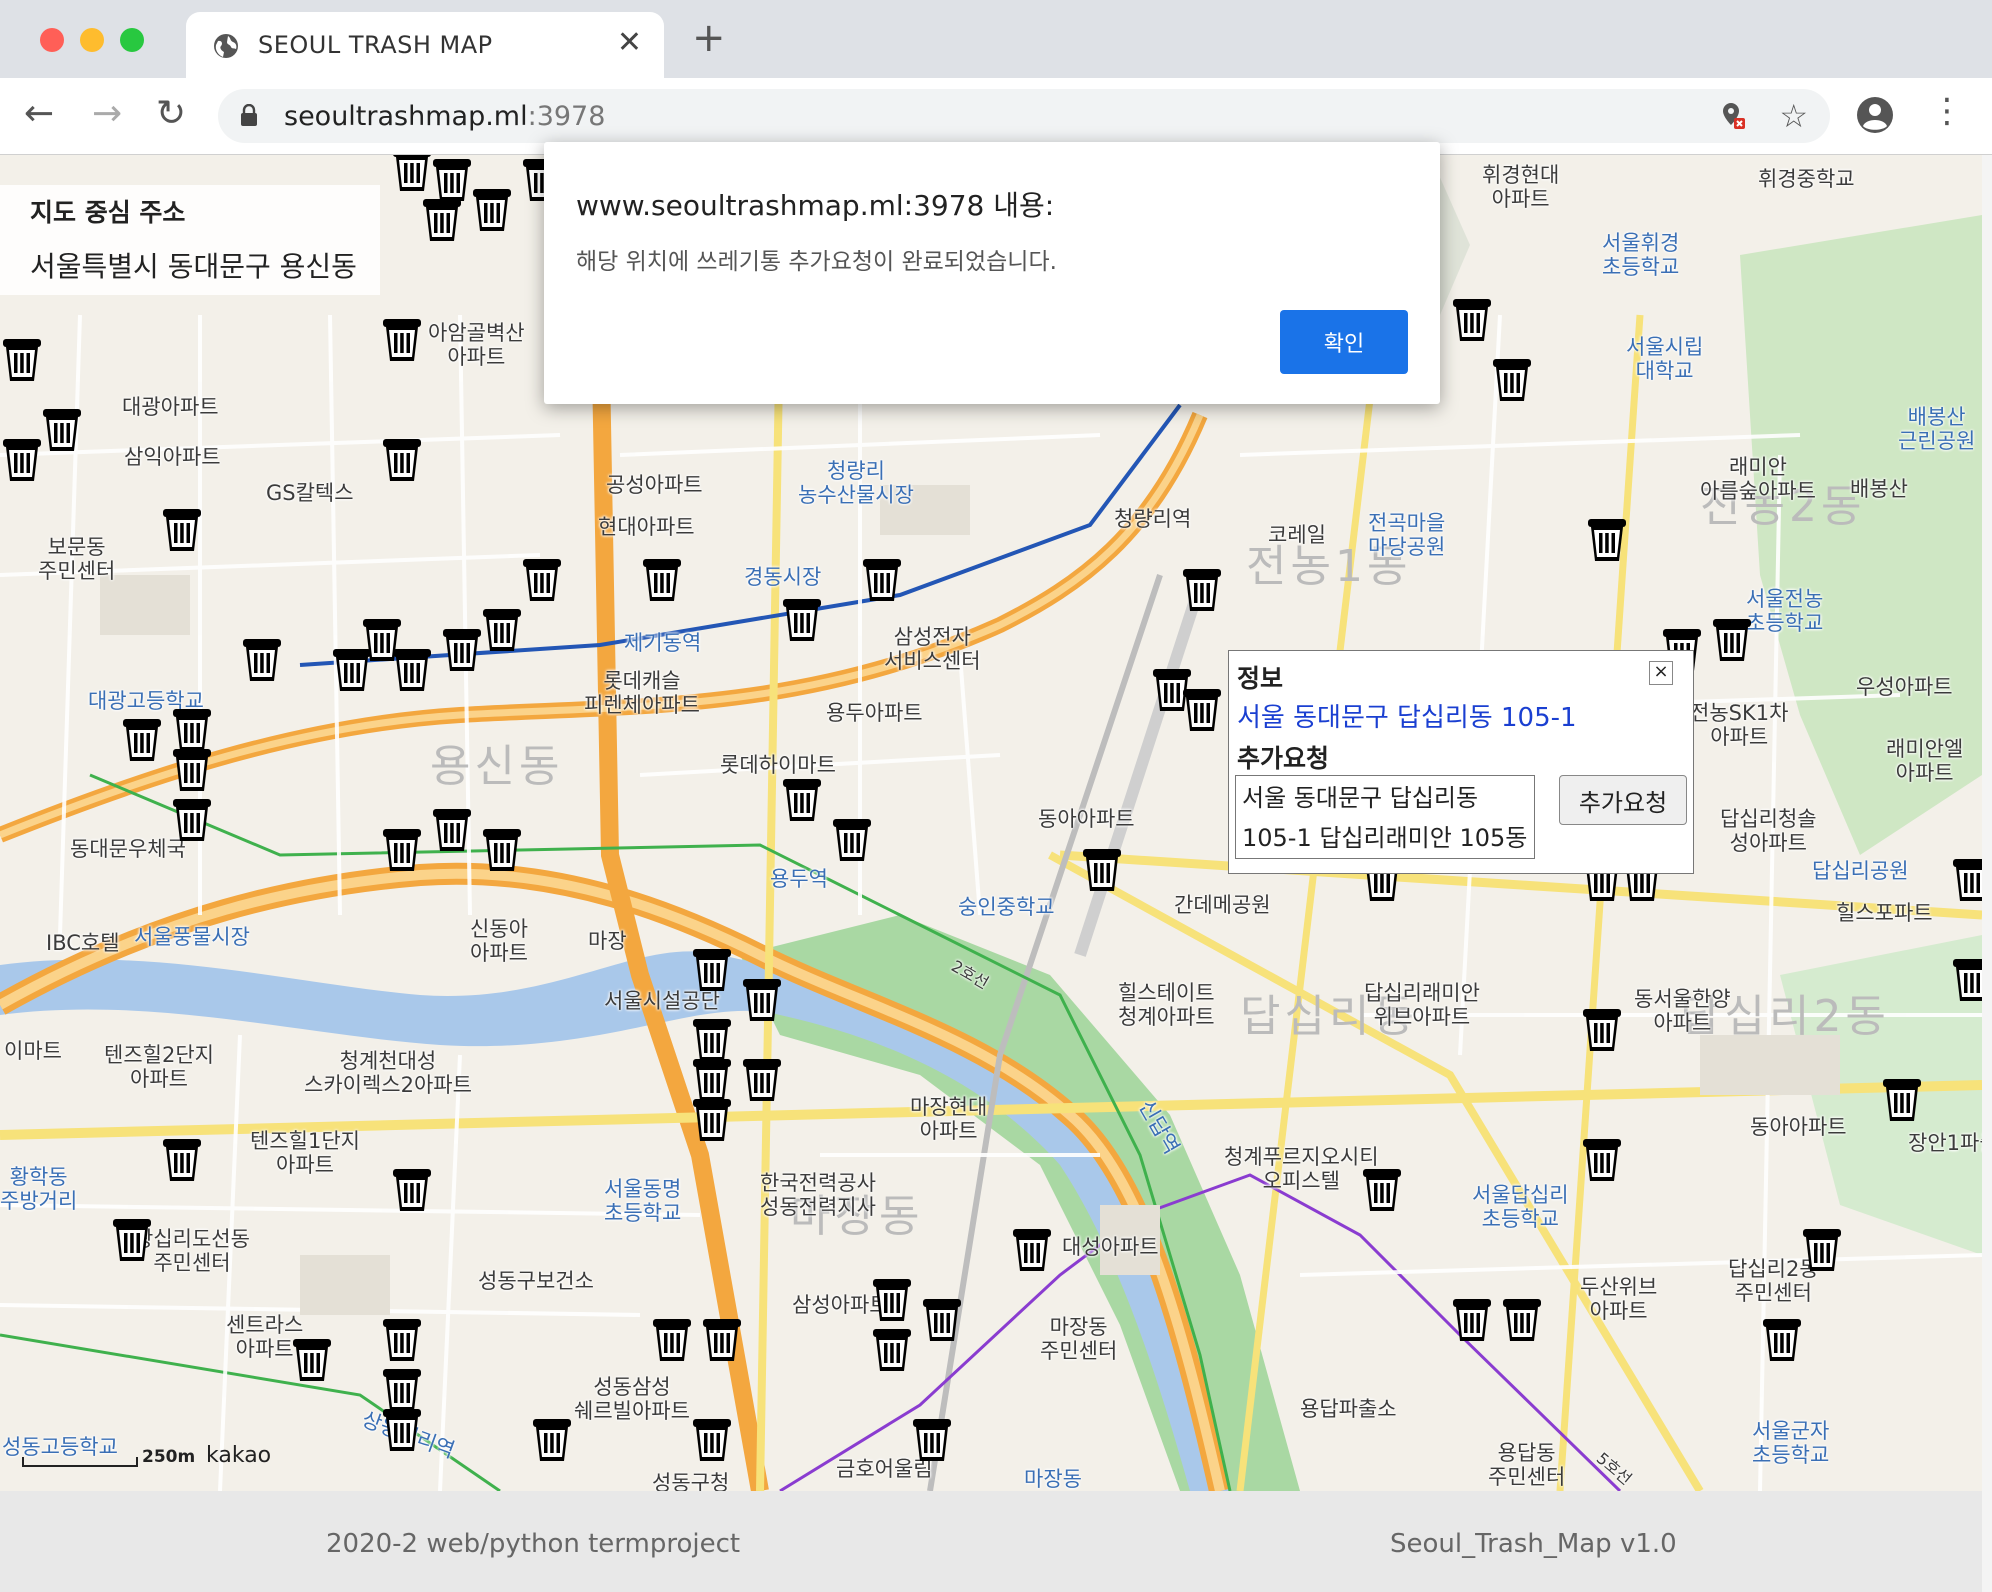 The image size is (1992, 1592). Describe the element at coordinates (1947, 111) in the screenshot. I see `browser-menu-icon: ⋮` at that location.